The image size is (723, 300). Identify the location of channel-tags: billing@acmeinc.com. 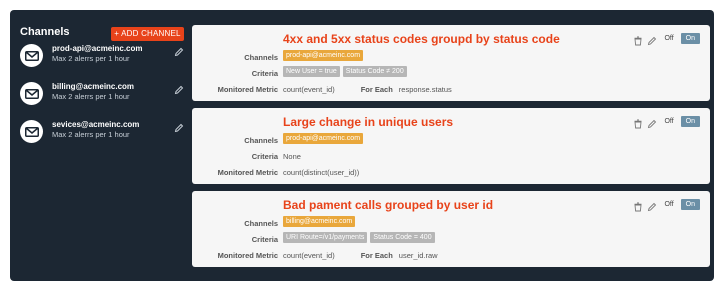
(320, 221).